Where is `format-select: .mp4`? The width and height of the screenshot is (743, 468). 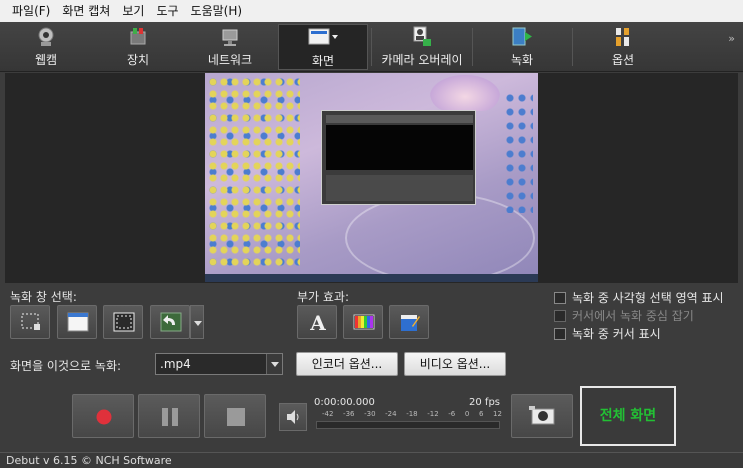
format-select: .mp4 is located at coordinates (219, 364).